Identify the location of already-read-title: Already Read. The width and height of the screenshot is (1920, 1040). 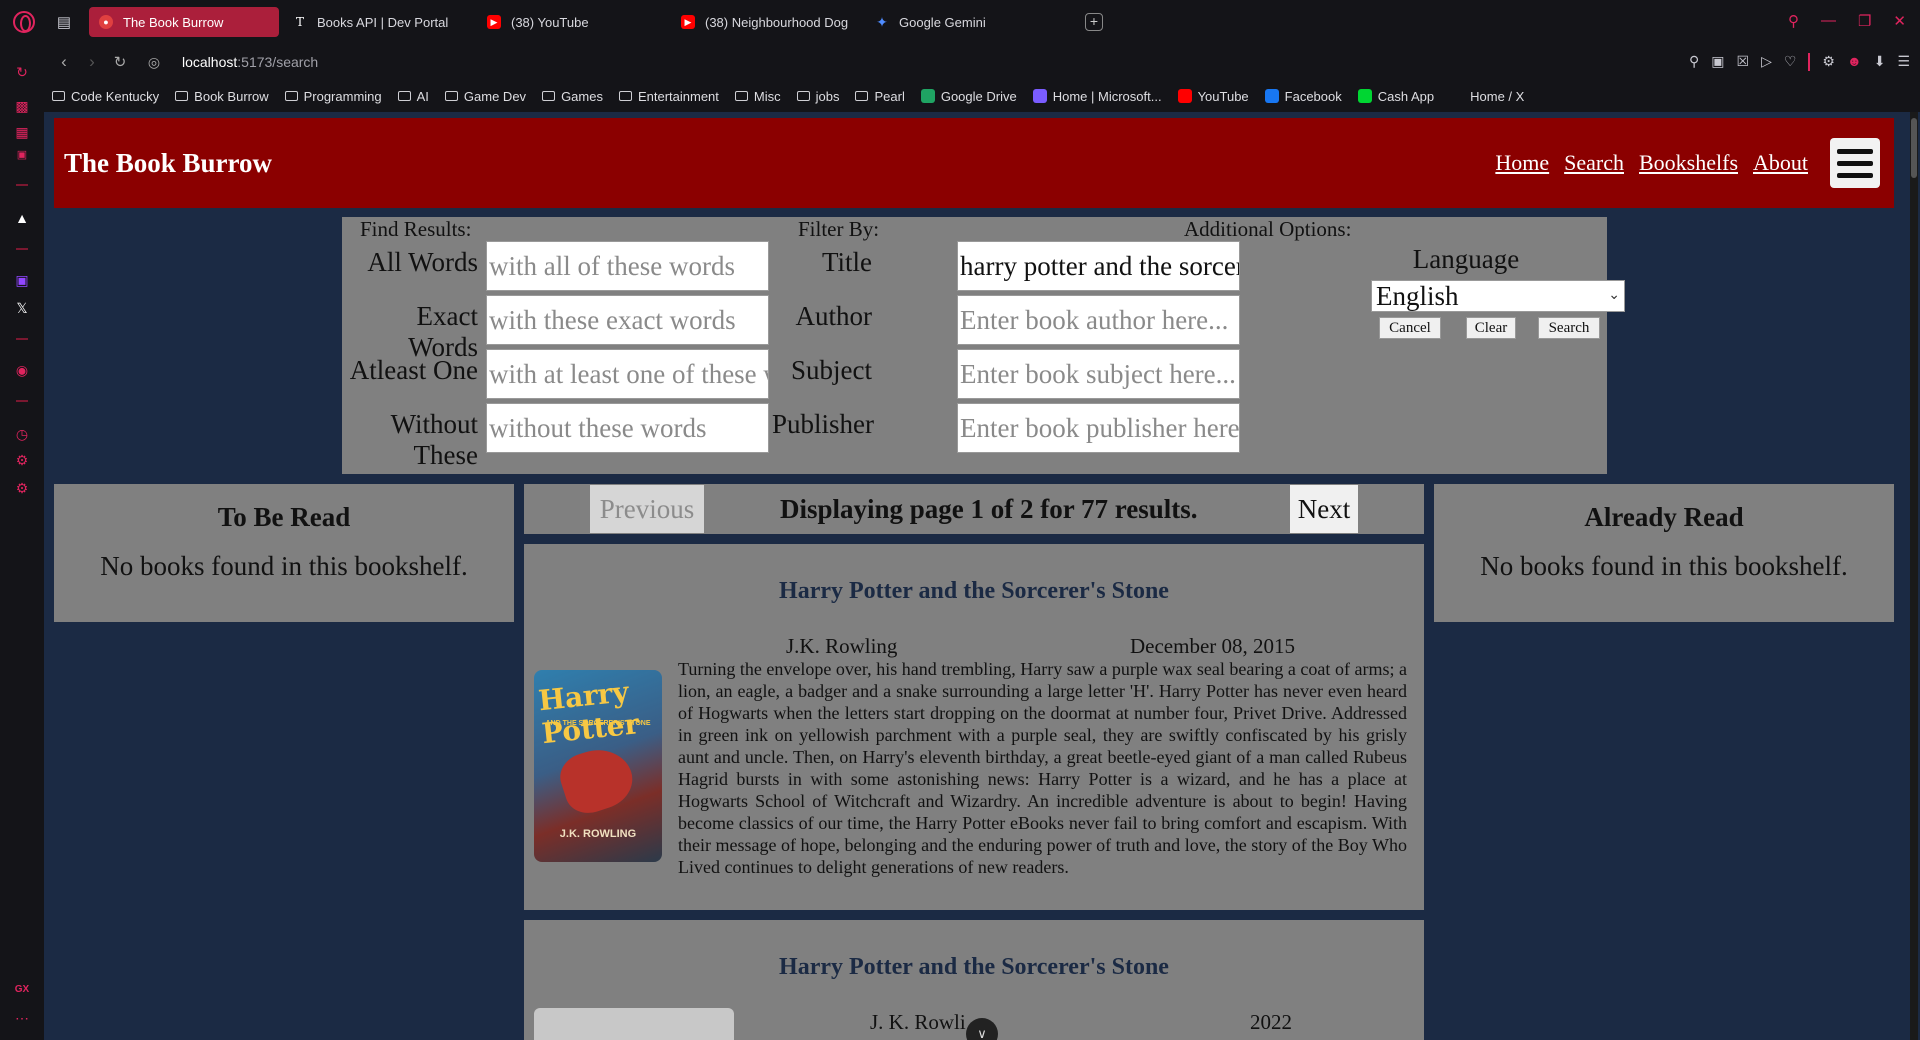
(1664, 517).